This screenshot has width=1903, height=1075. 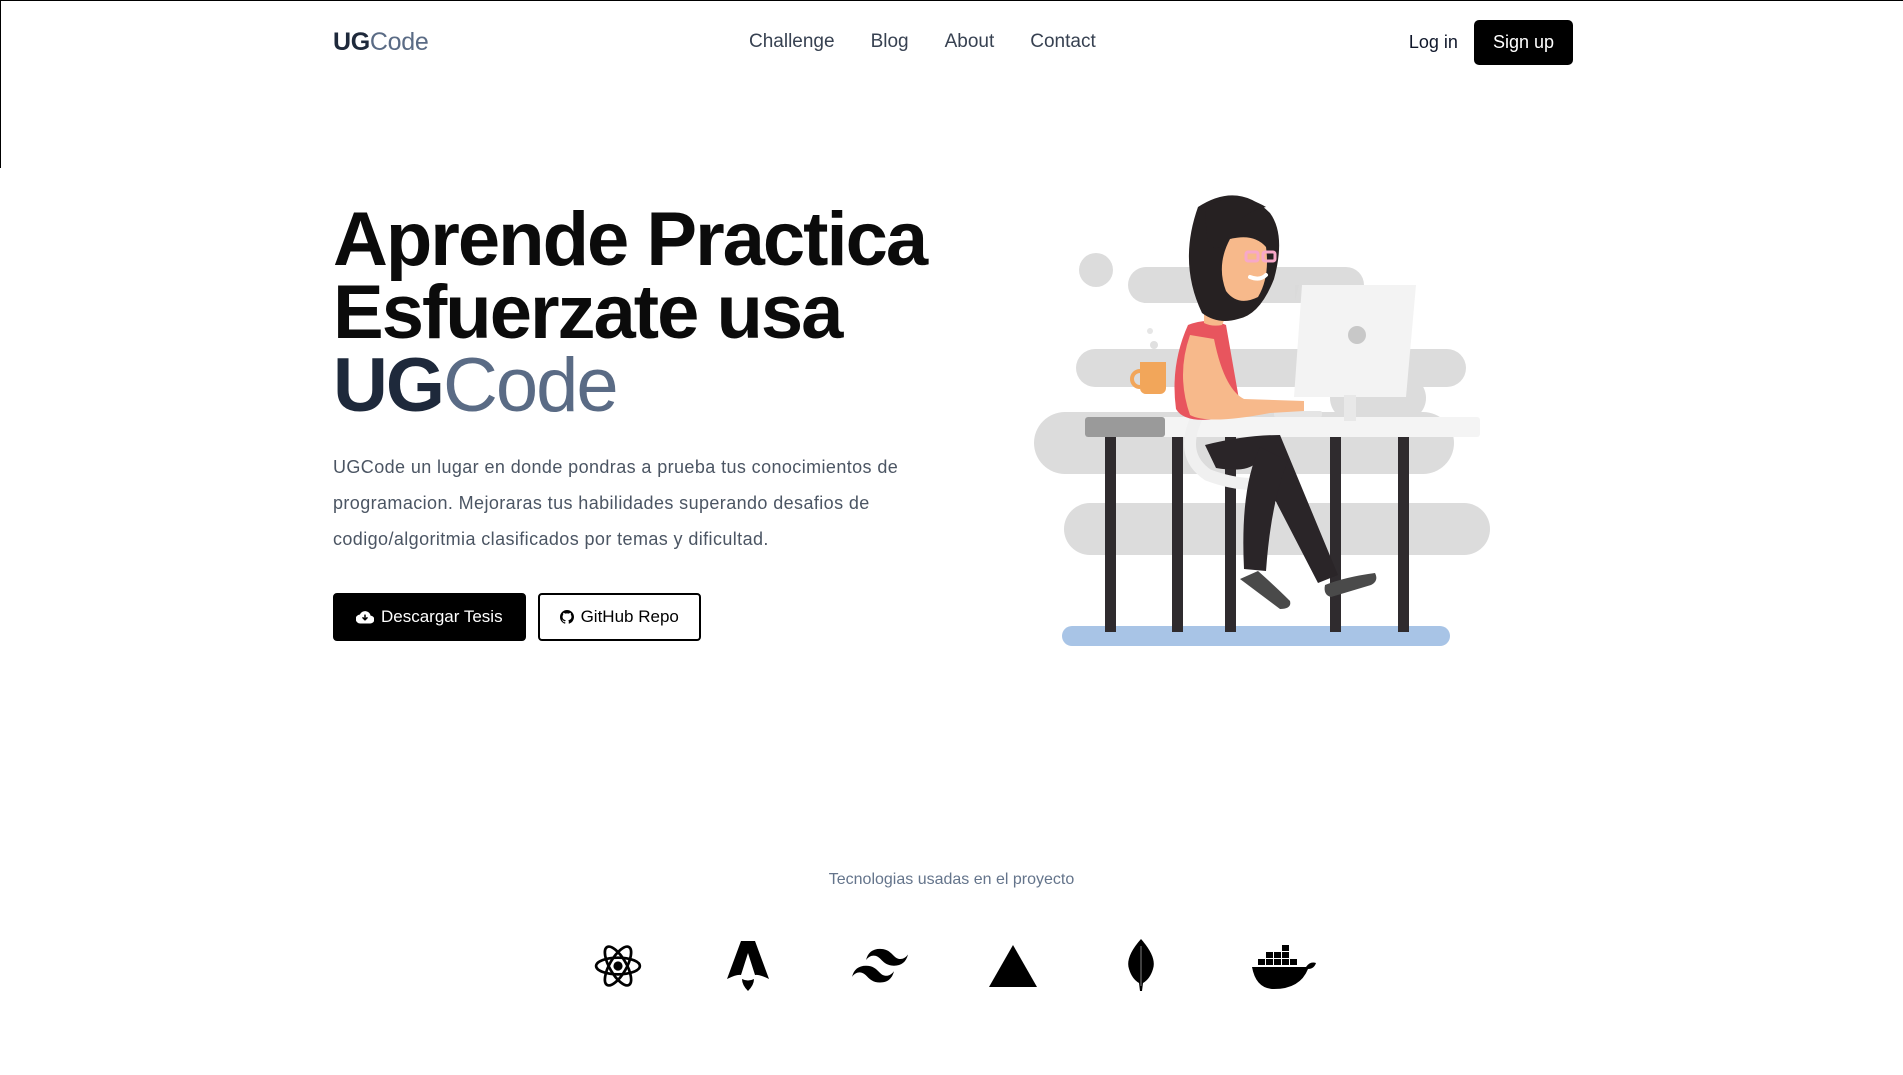 I want to click on signup-button: Sign up, so click(x=1523, y=42).